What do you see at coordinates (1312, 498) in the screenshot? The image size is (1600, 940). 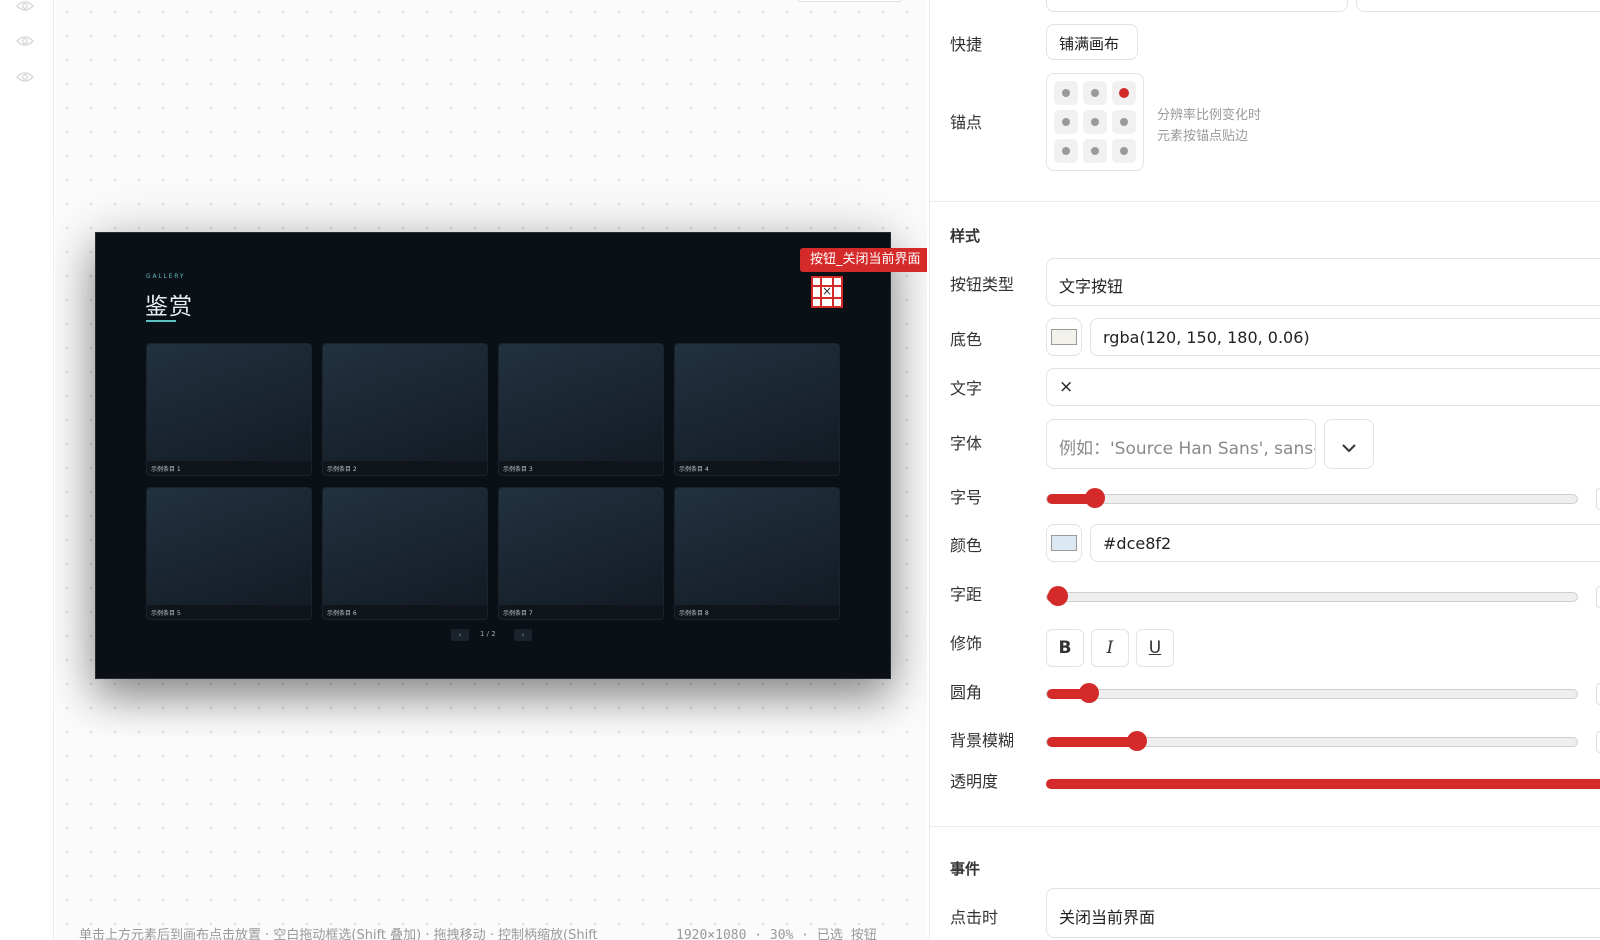 I see `font-size-slider` at bounding box center [1312, 498].